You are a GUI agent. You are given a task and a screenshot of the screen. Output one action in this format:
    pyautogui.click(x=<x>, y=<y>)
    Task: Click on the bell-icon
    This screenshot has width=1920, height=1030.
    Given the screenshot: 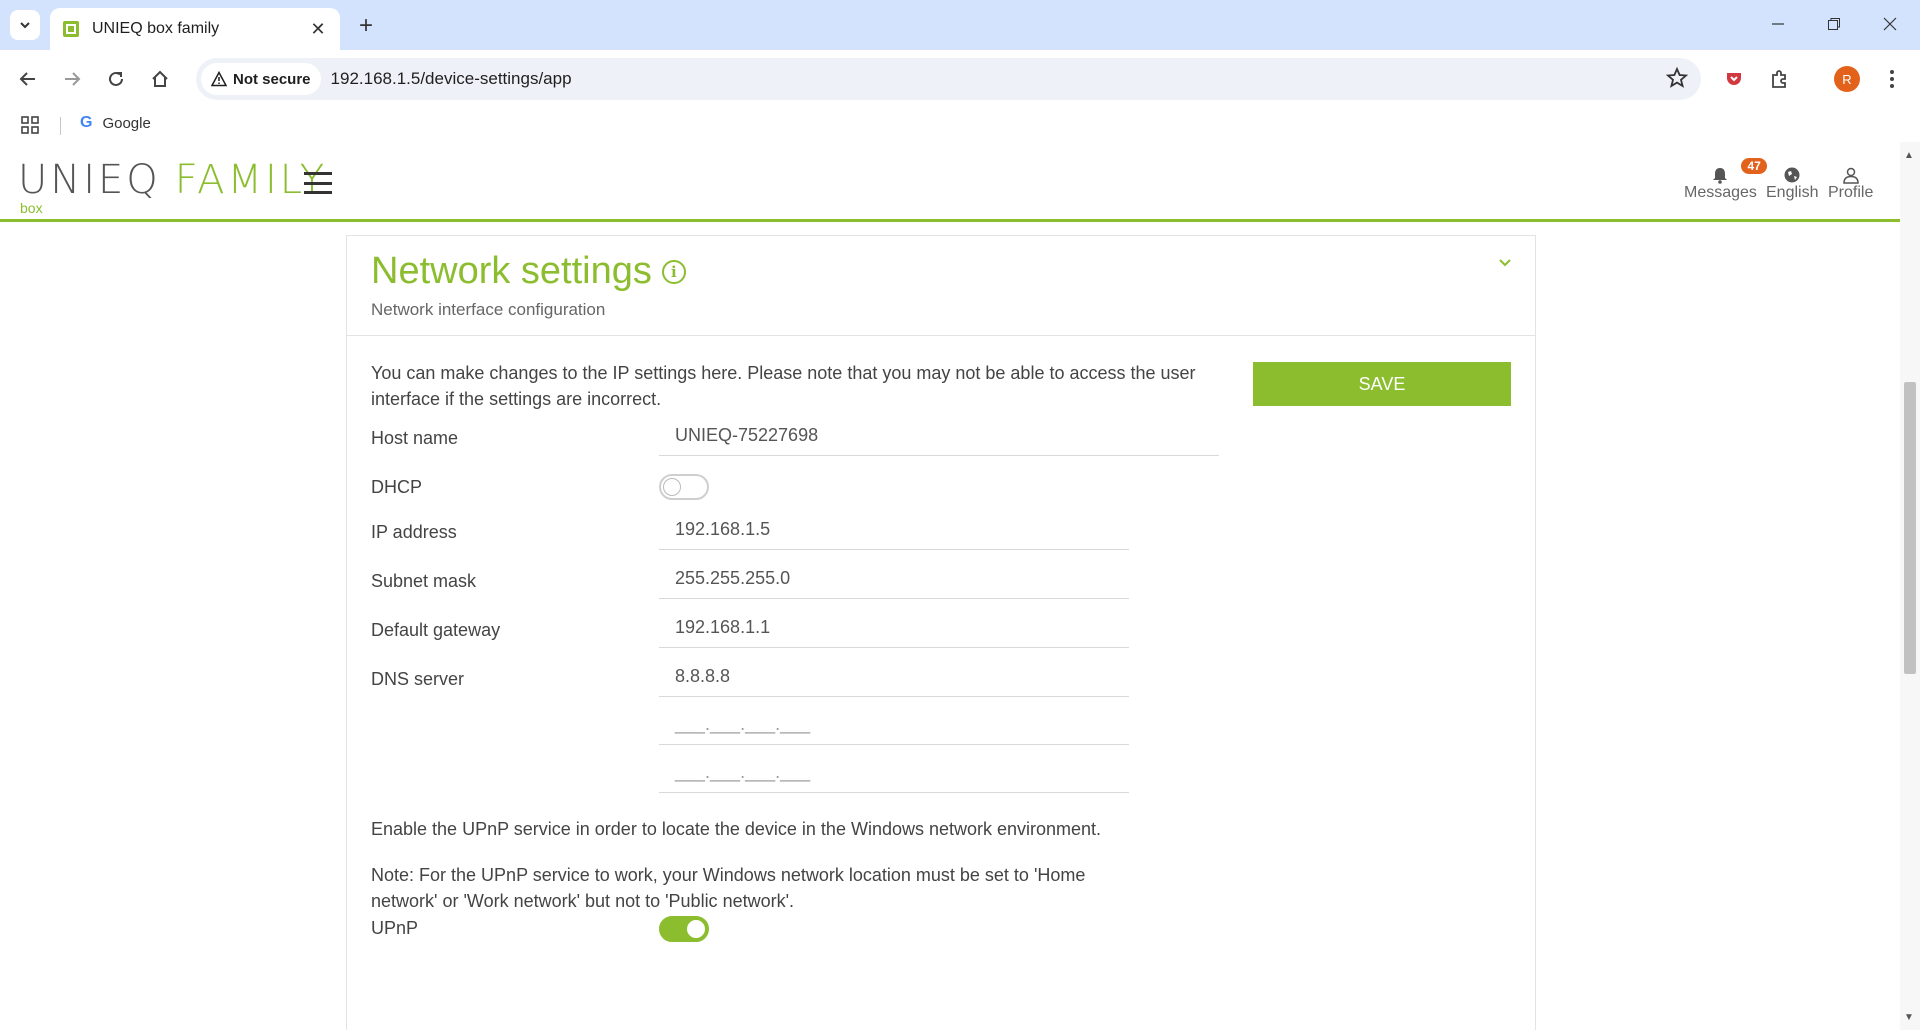 What is the action you would take?
    pyautogui.click(x=1720, y=176)
    